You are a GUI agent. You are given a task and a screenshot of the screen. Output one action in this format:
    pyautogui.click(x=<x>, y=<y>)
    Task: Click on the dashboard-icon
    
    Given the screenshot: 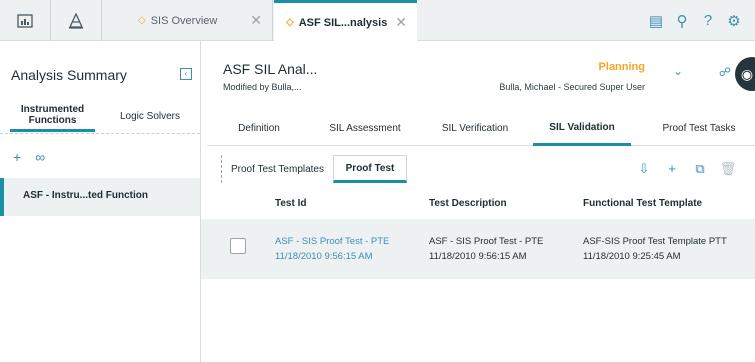 What is the action you would take?
    pyautogui.click(x=25, y=20)
    